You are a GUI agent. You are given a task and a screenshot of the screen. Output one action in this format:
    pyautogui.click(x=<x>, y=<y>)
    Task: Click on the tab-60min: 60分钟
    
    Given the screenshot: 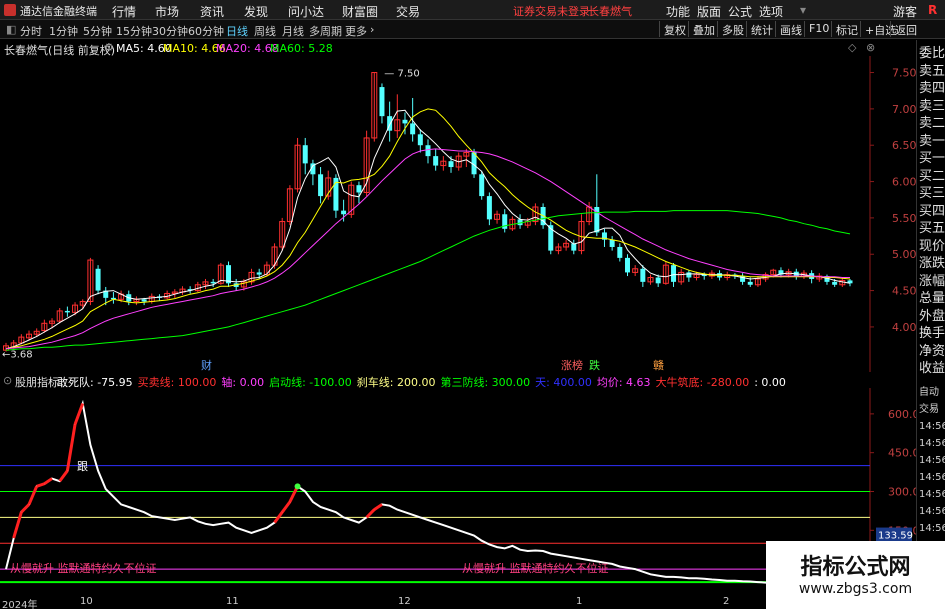 What is the action you would take?
    pyautogui.click(x=206, y=31)
    